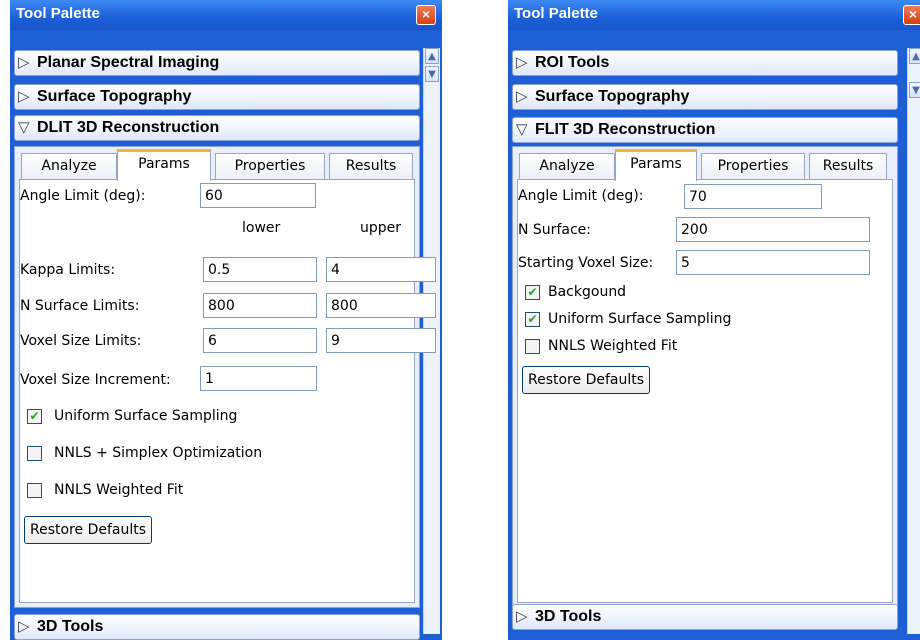 The image size is (920, 640). I want to click on section-planar-spectral-imaging: ▷ Planar Spectral Imaging, so click(217, 63).